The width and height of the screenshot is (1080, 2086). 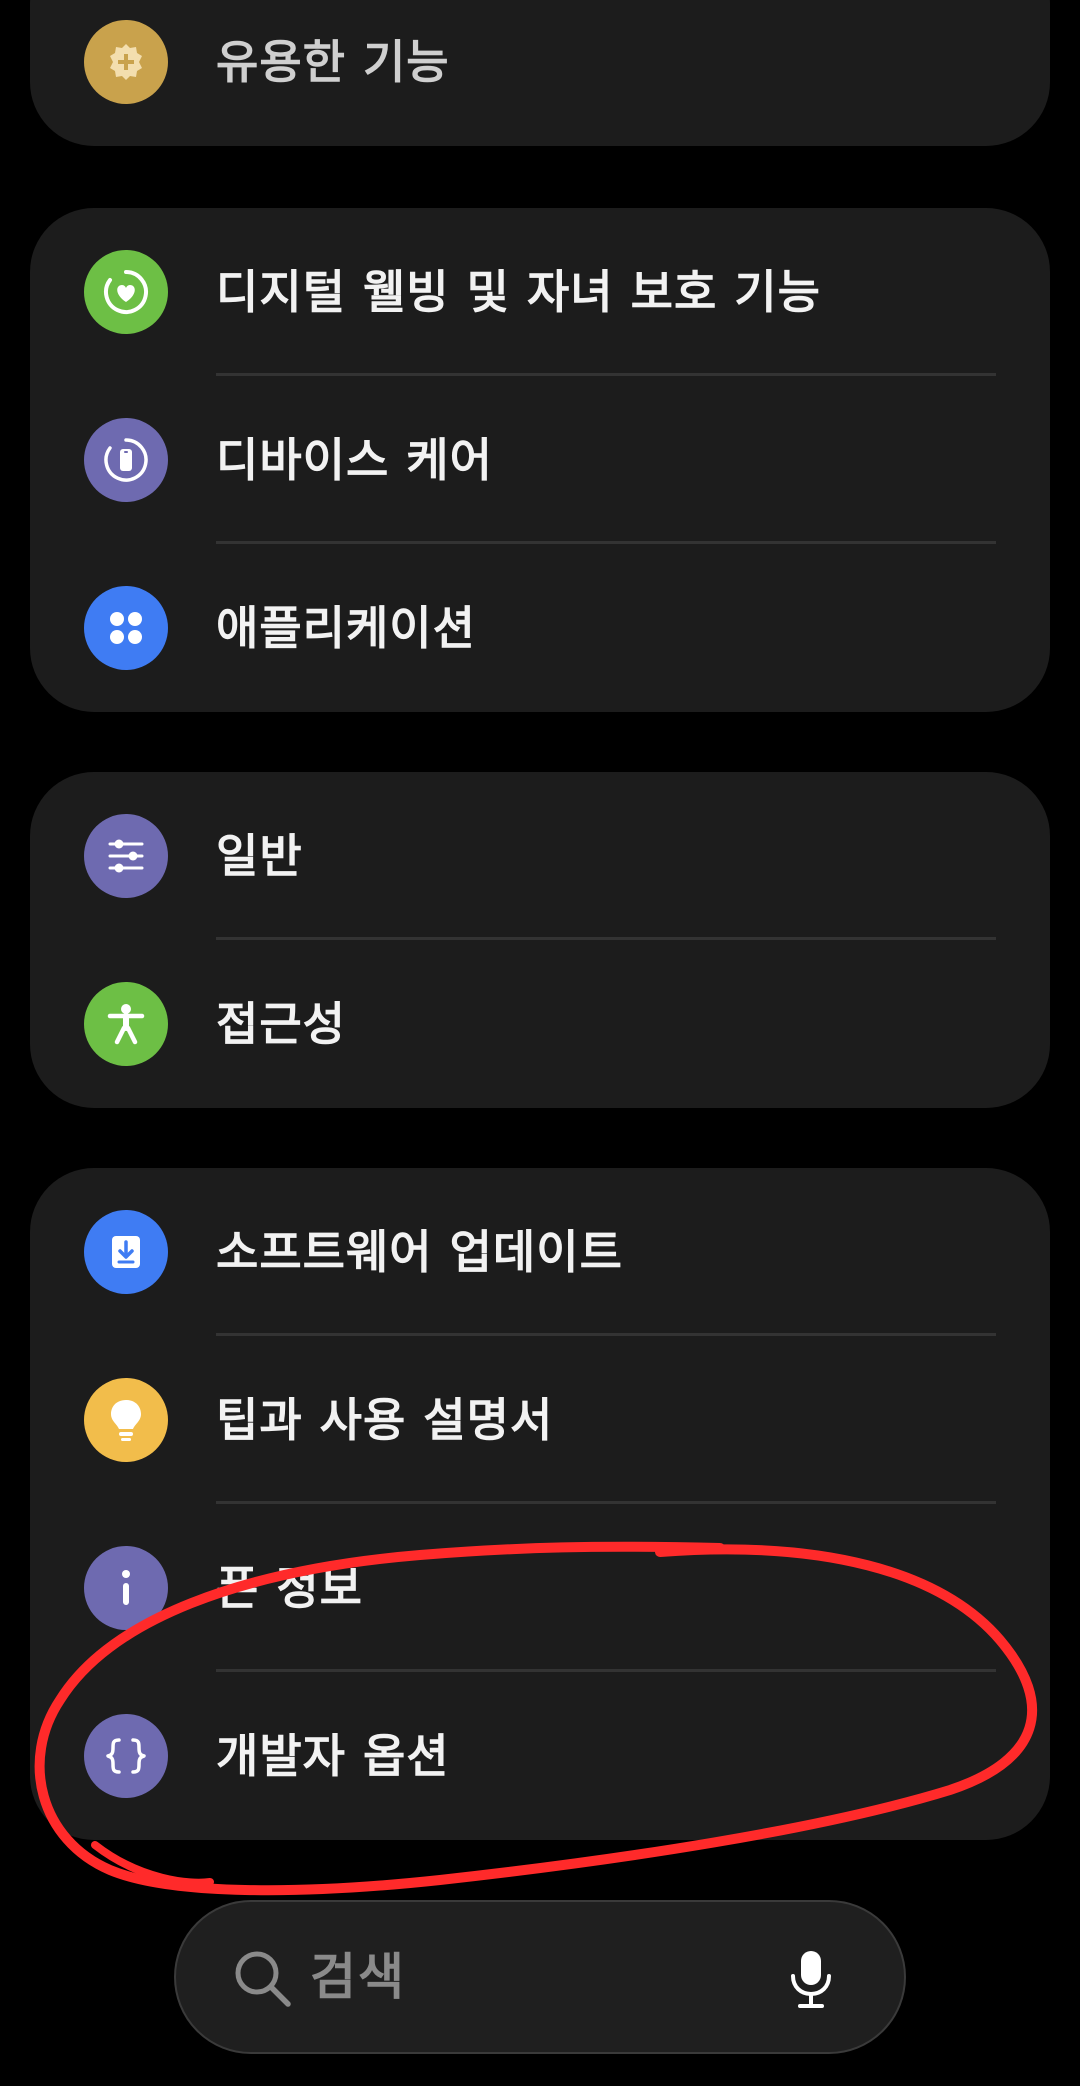 What do you see at coordinates (540, 1024) in the screenshot?
I see `settings-item-accessibility: 접근성` at bounding box center [540, 1024].